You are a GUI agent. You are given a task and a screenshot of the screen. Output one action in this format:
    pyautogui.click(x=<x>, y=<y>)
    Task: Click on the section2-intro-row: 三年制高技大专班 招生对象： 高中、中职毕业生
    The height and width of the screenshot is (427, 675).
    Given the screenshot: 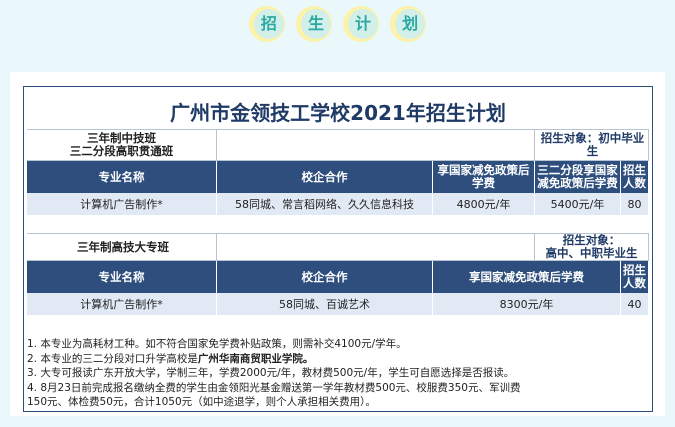 What is the action you would take?
    pyautogui.click(x=338, y=247)
    